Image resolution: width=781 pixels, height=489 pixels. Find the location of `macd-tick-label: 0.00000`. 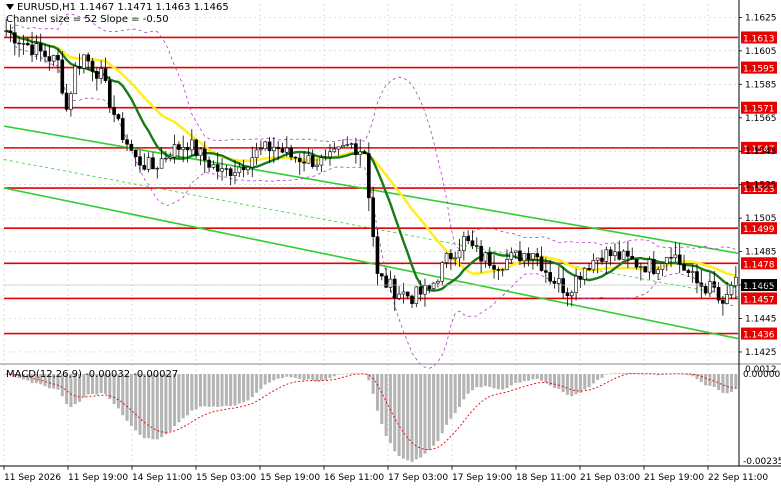

macd-tick-label: 0.00000 is located at coordinates (761, 375).